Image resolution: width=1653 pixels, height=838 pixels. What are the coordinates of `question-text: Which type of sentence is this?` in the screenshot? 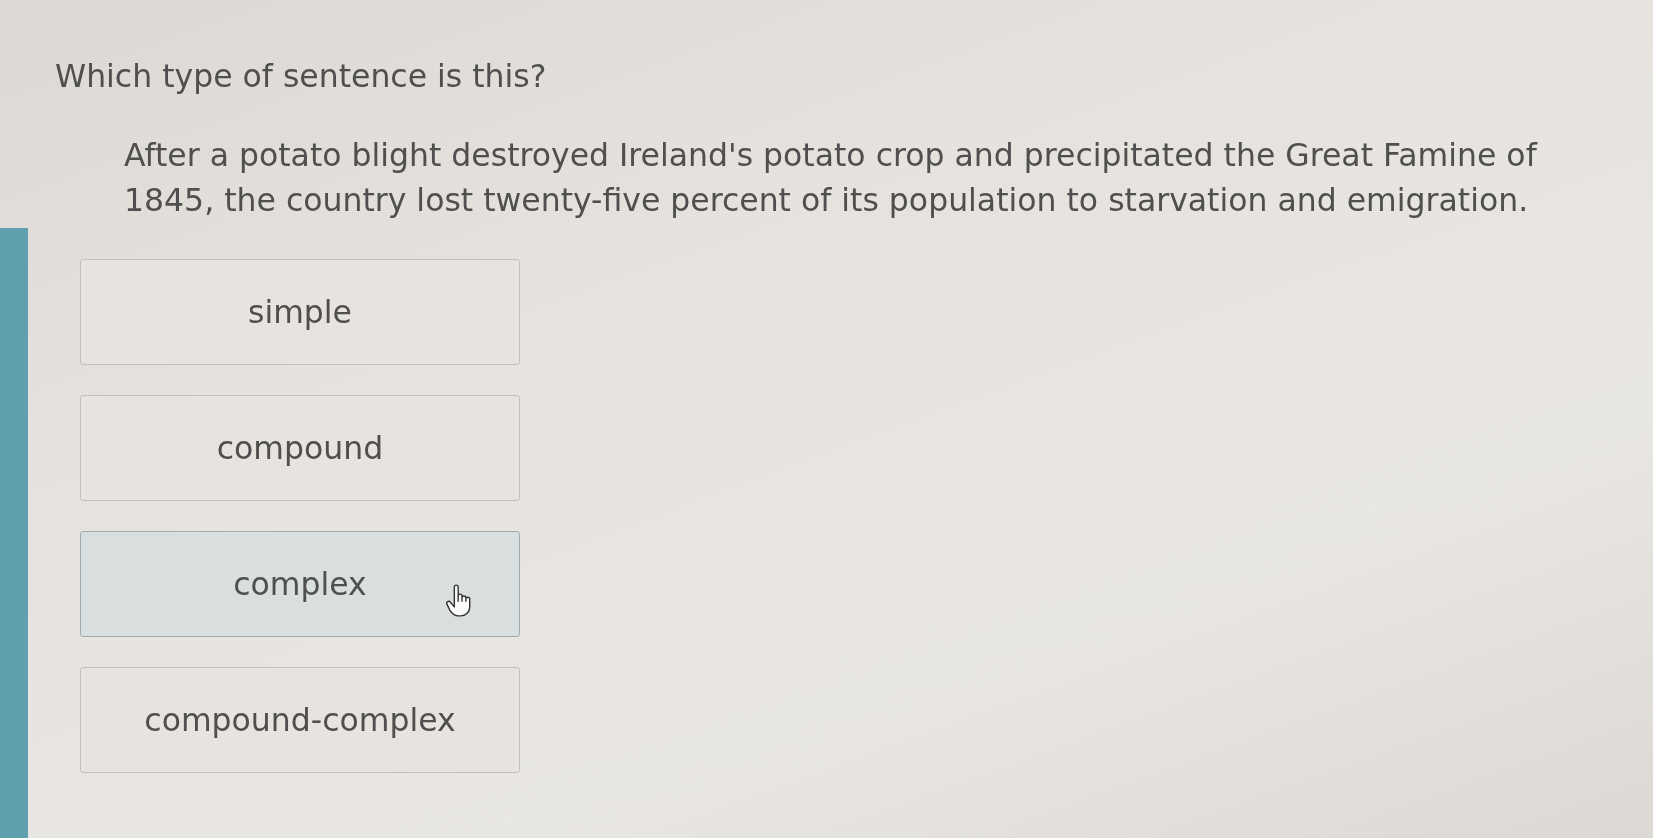 It's located at (301, 76).